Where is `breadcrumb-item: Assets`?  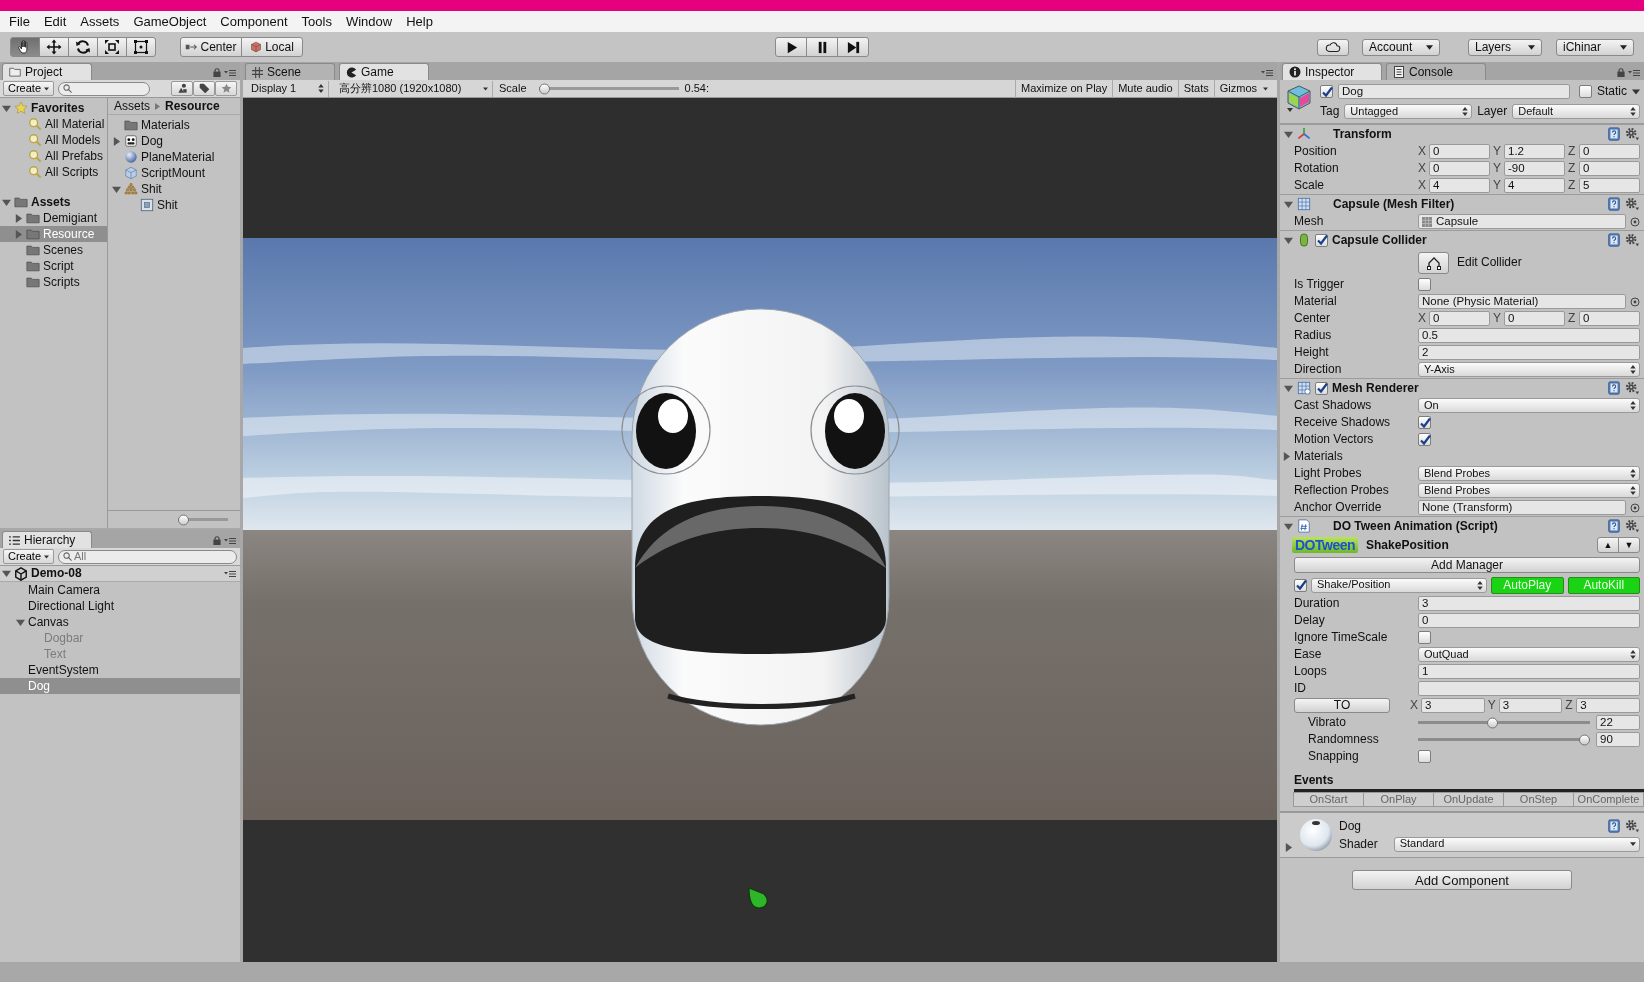
breadcrumb-item: Assets is located at coordinates (132, 106).